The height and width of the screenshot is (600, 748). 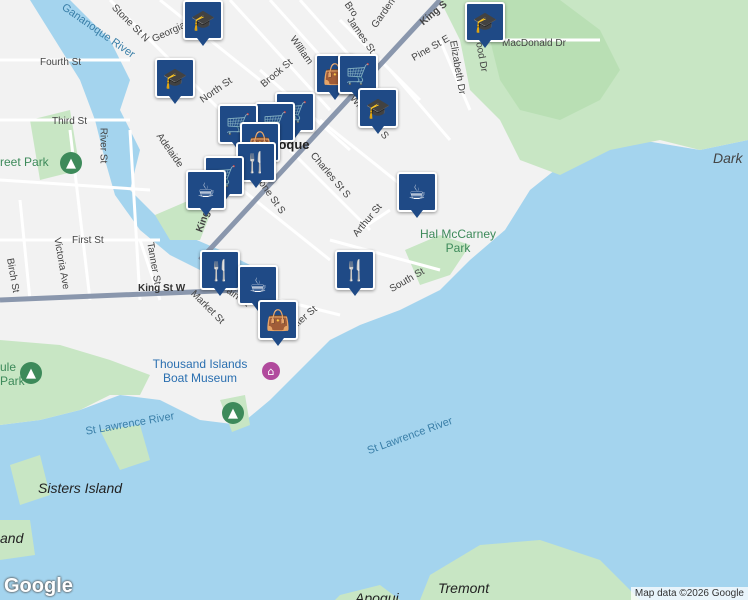 I want to click on label-first-st: First St, so click(x=88, y=240).